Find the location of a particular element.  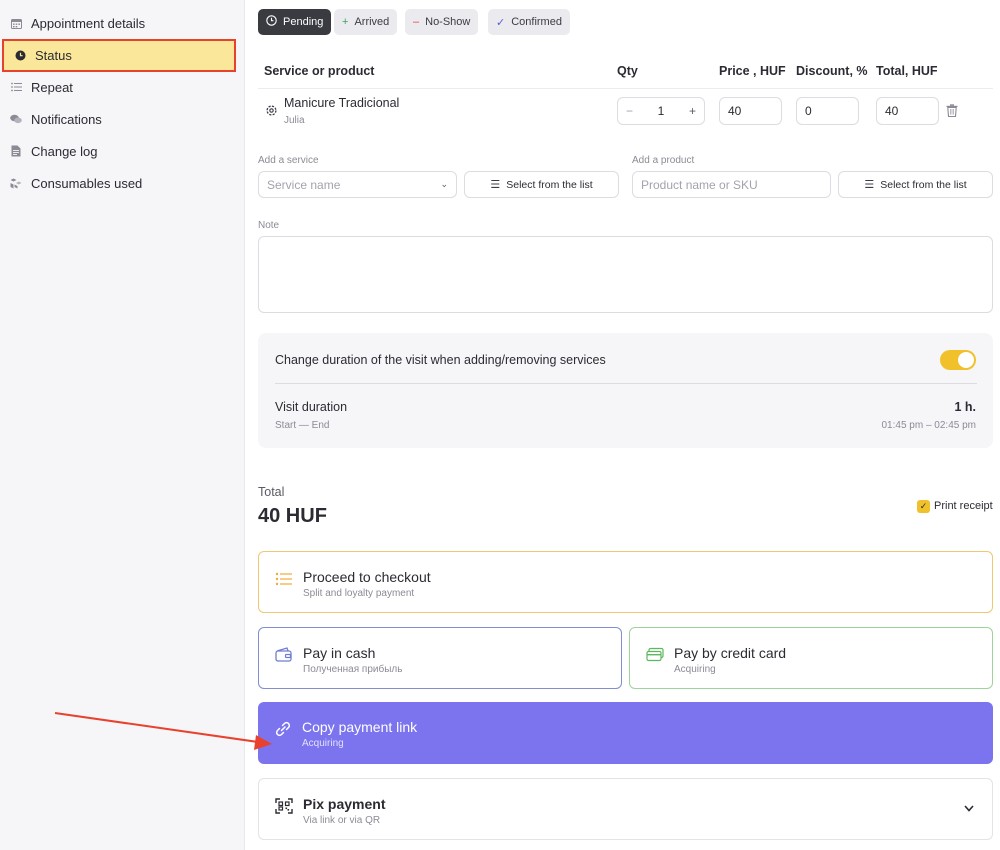

sidebar-item-repeat: Repeat is located at coordinates (122, 87).